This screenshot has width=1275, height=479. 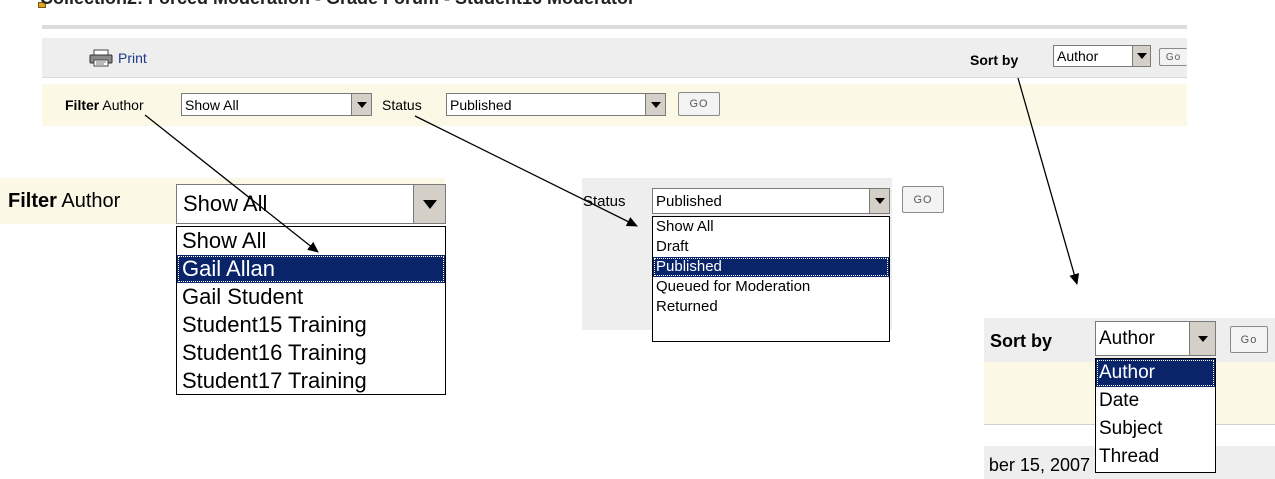 I want to click on zoom-sort-select-value: Author, so click(x=1127, y=338).